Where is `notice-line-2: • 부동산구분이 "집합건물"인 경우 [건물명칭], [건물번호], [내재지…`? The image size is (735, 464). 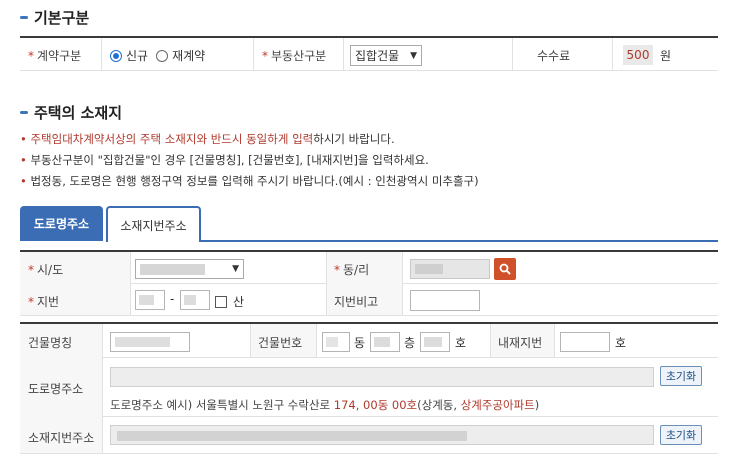
notice-line-2: • 부동산구분이 "집합건물"인 경우 [건물명칭], [건물번호], [내재지… is located at coordinates (224, 160).